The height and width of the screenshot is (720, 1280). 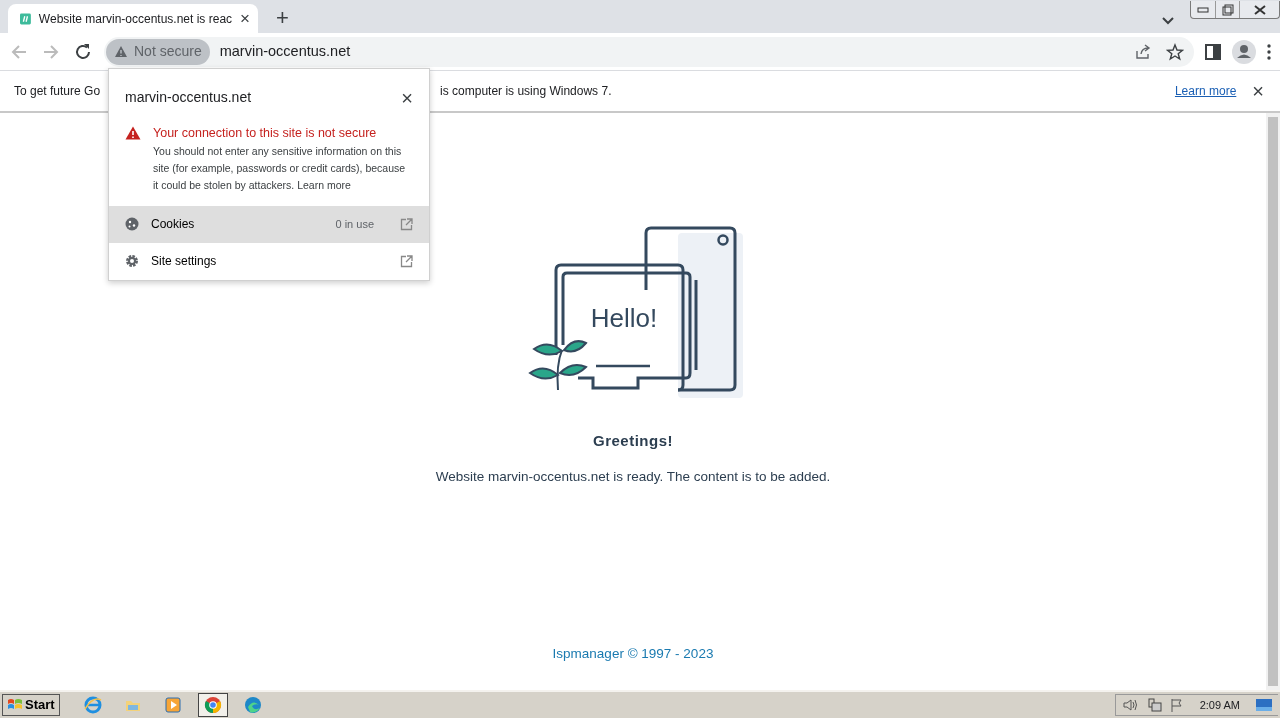 I want to click on share-icon, so click(x=1143, y=51).